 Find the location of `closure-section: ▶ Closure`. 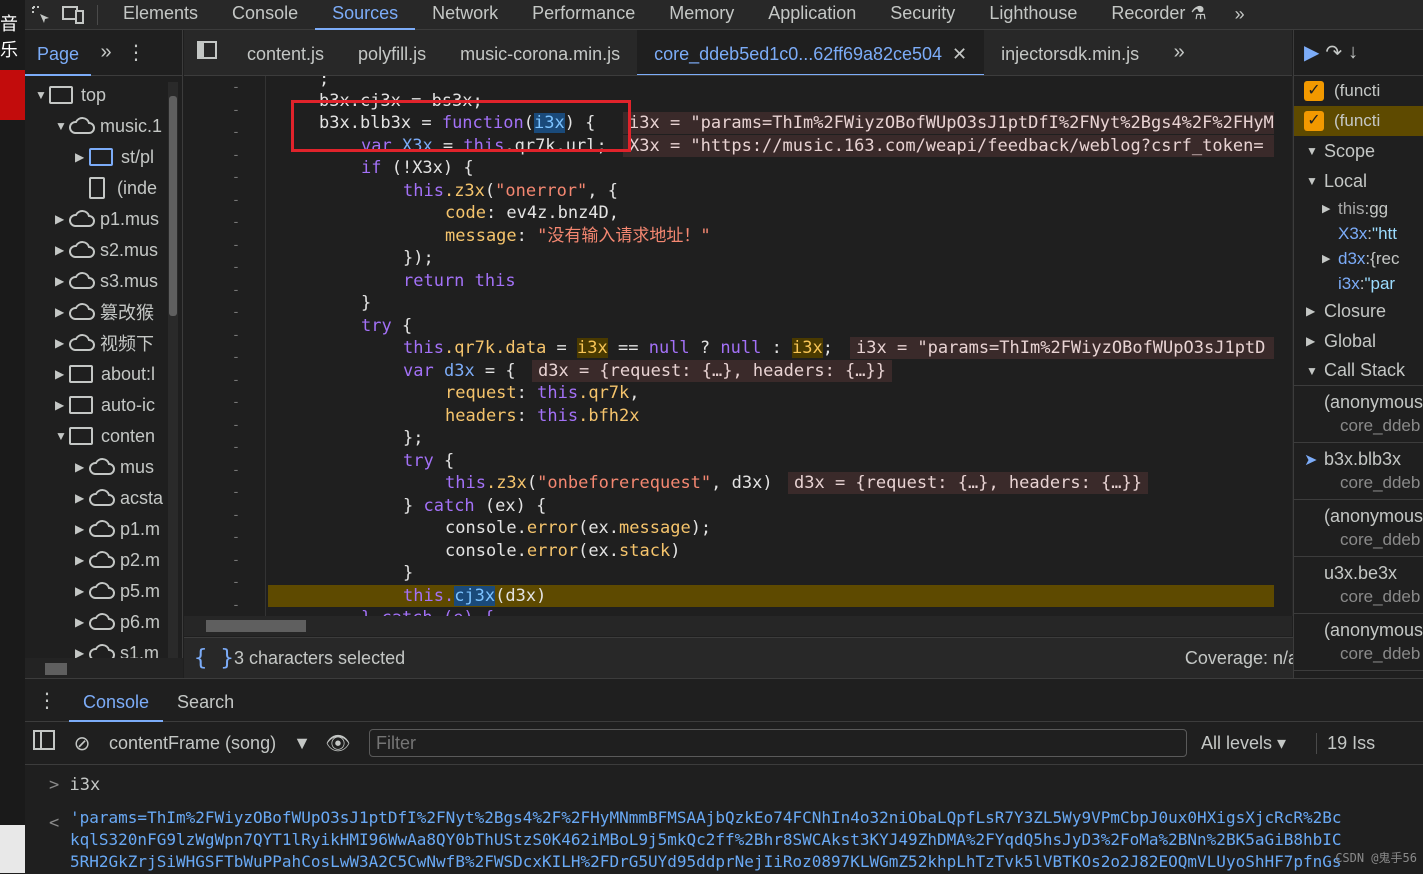

closure-section: ▶ Closure is located at coordinates (1358, 311).